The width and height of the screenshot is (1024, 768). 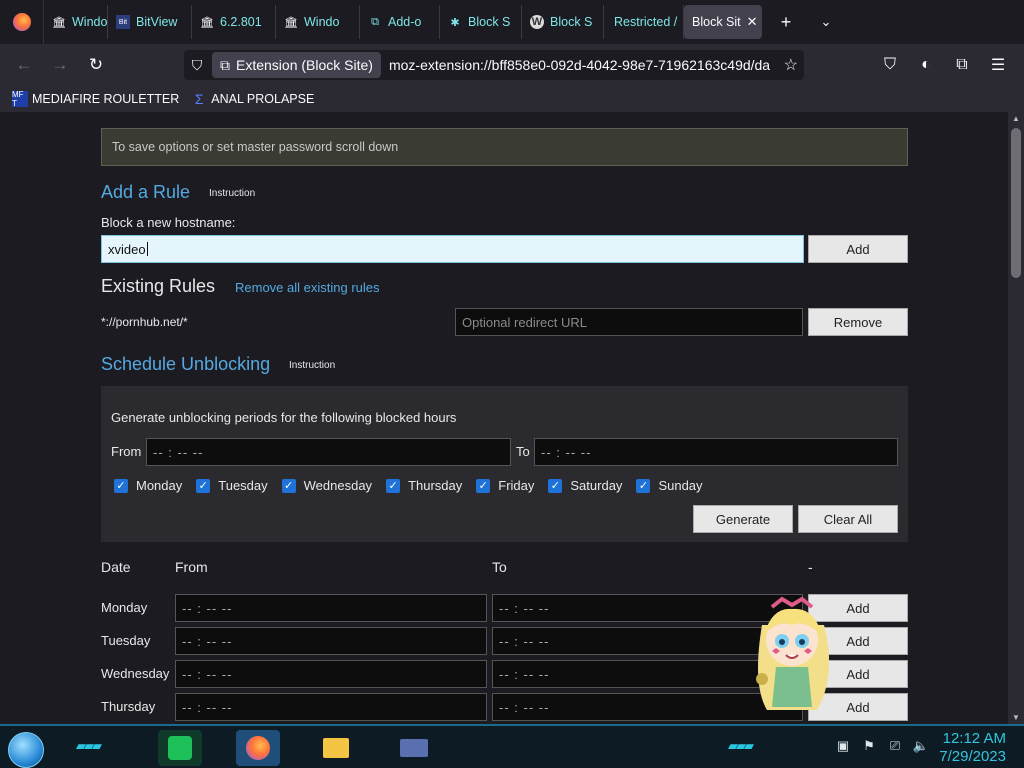 I want to click on tab-windo-1: 🏛 Windo, so click(x=76, y=22).